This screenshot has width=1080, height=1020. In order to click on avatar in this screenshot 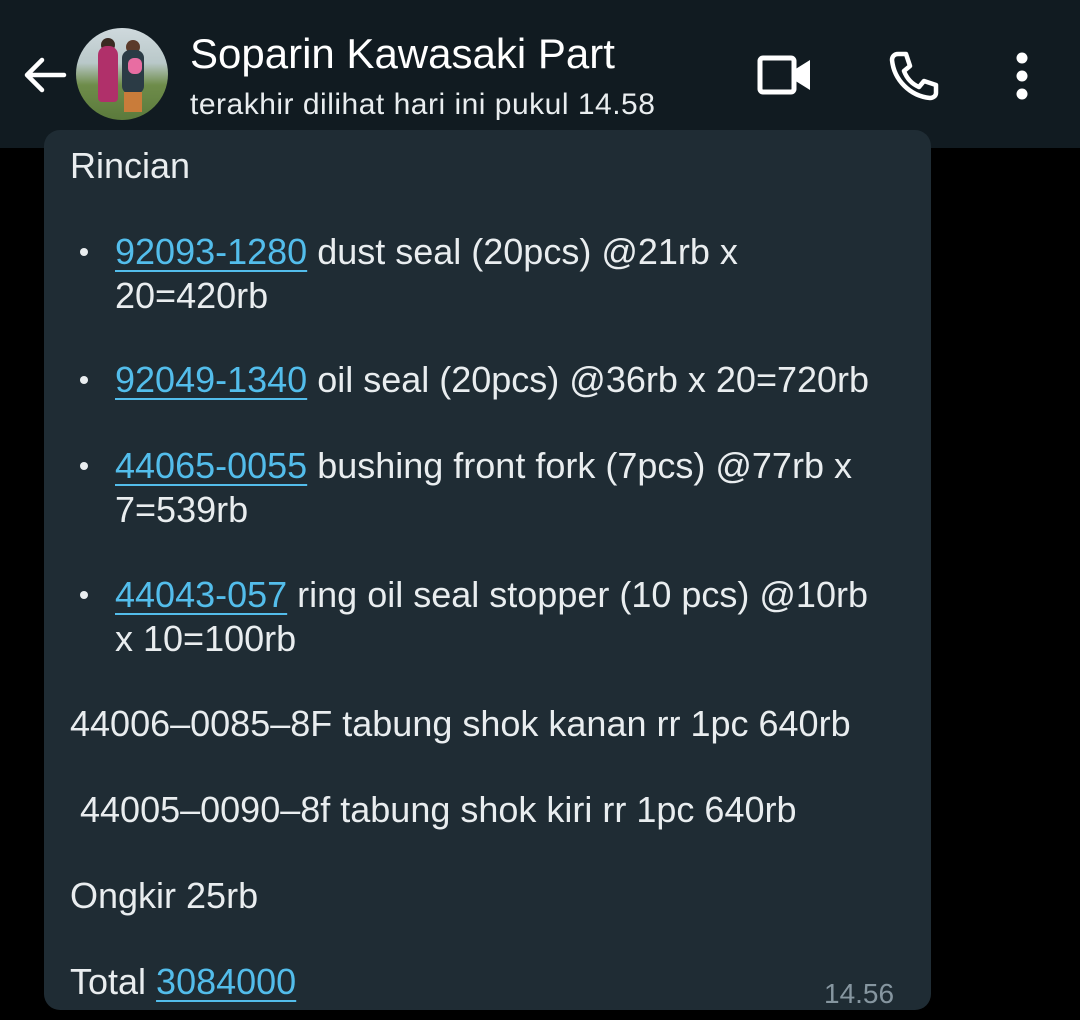, I will do `click(122, 74)`.